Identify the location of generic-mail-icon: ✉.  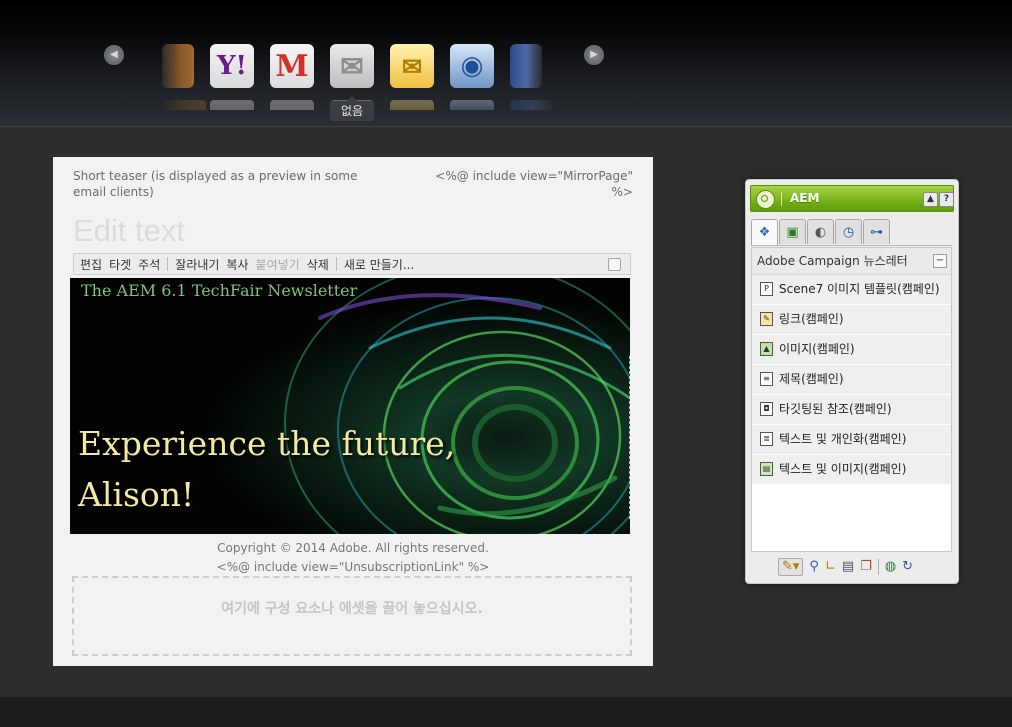
(352, 77).